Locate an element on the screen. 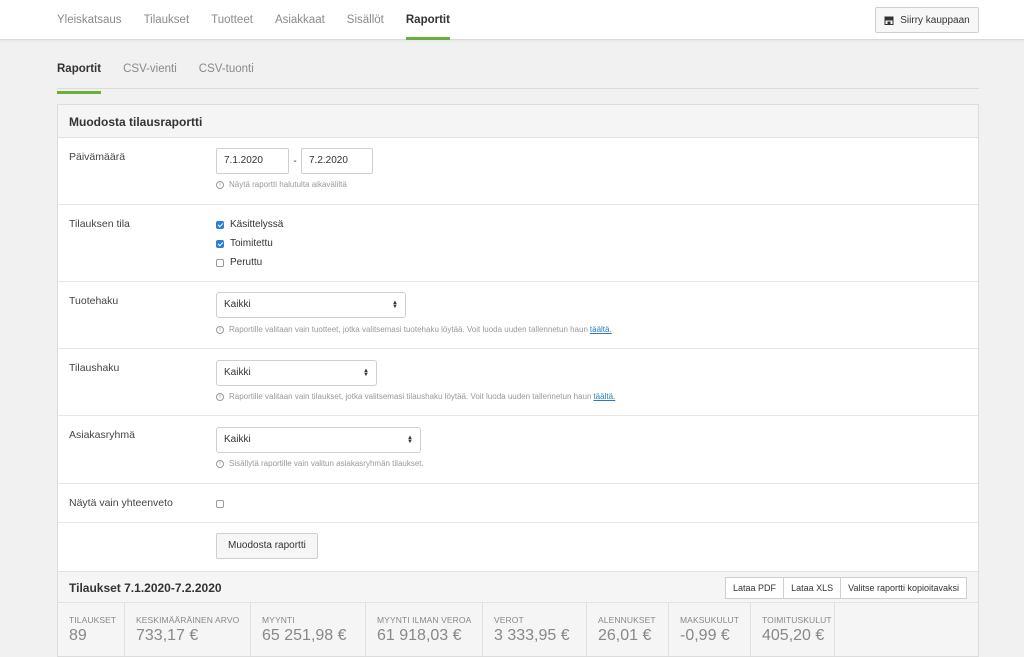 This screenshot has height=657, width=1024. stat-discounts: Alennukset 26,01 € is located at coordinates (628, 629).